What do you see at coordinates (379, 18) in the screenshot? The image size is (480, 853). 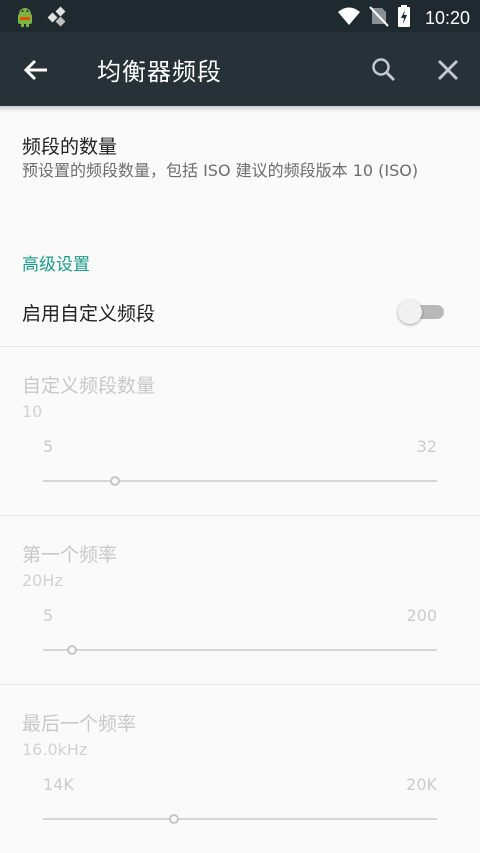 I see `no-sim-icon` at bounding box center [379, 18].